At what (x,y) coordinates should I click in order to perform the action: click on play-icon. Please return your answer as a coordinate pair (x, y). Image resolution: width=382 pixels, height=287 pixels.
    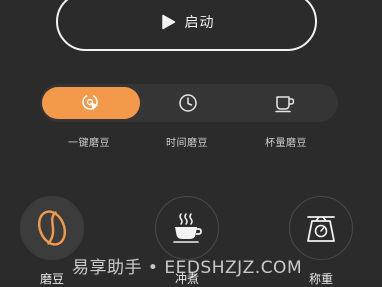
    Looking at the image, I should click on (168, 21).